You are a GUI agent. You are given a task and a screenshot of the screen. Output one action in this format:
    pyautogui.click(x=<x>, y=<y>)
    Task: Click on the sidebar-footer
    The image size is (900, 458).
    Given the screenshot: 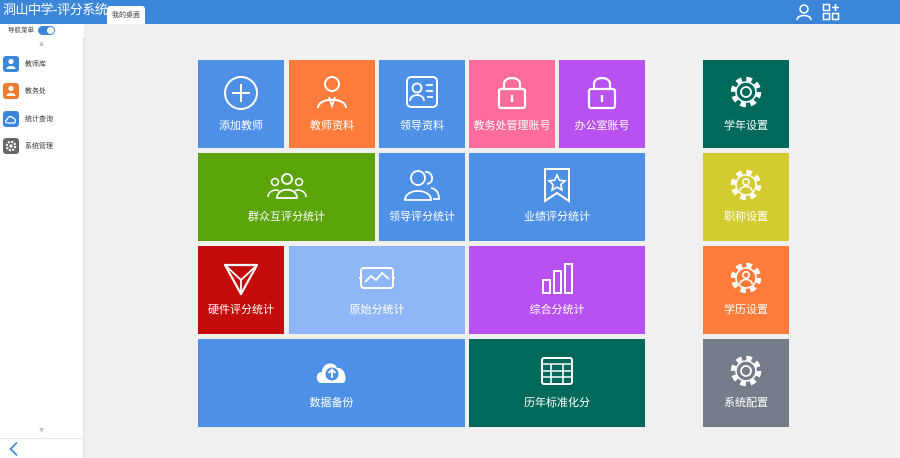 What is the action you would take?
    pyautogui.click(x=42, y=448)
    